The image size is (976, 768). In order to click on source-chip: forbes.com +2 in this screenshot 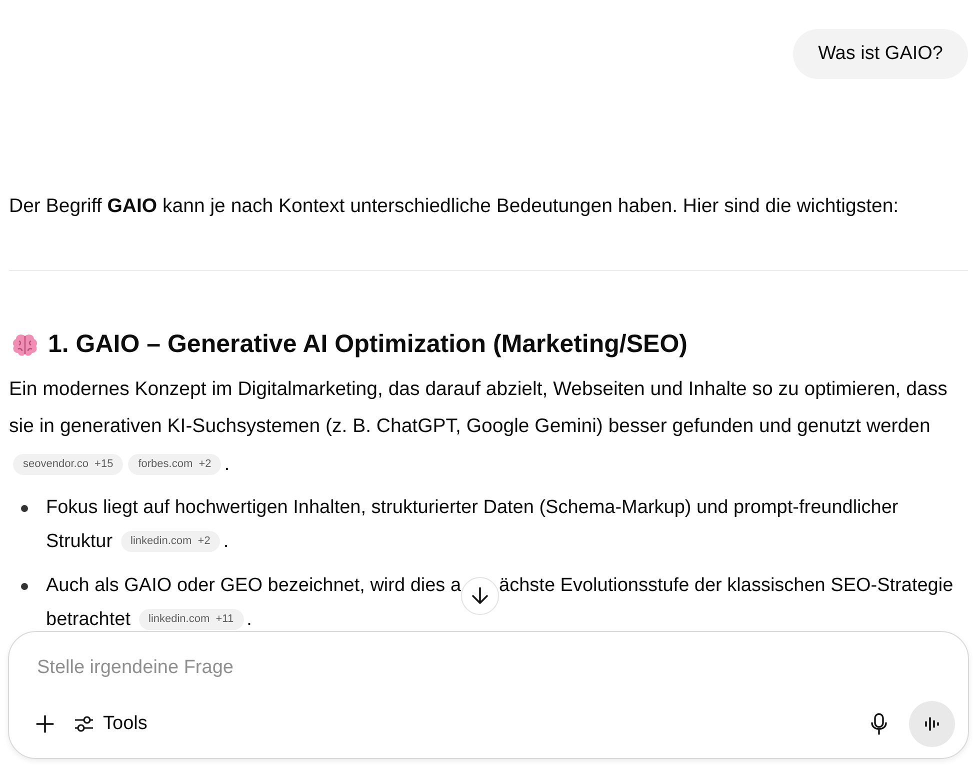, I will do `click(175, 464)`.